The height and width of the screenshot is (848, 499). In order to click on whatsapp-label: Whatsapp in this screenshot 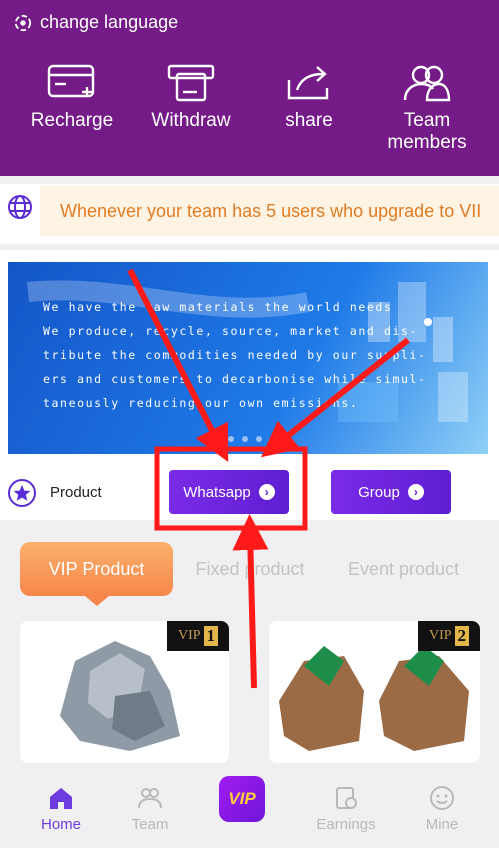, I will do `click(217, 492)`.